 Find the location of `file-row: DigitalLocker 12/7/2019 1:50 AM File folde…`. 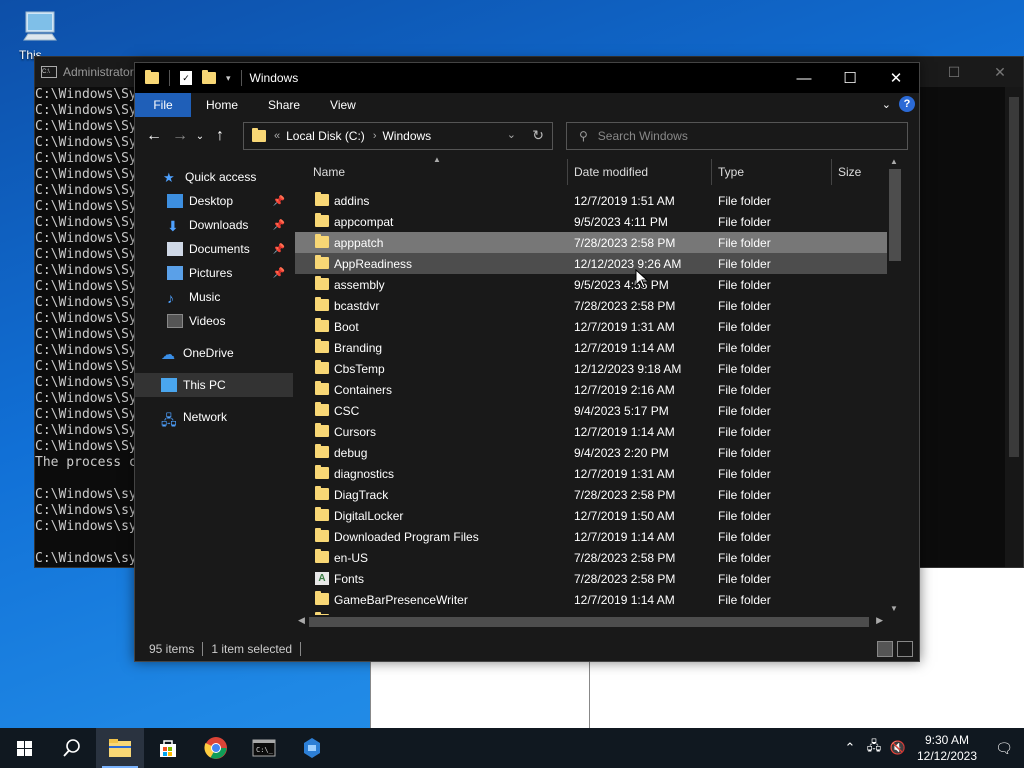

file-row: DigitalLocker 12/7/2019 1:50 AM File folde… is located at coordinates (599, 515).